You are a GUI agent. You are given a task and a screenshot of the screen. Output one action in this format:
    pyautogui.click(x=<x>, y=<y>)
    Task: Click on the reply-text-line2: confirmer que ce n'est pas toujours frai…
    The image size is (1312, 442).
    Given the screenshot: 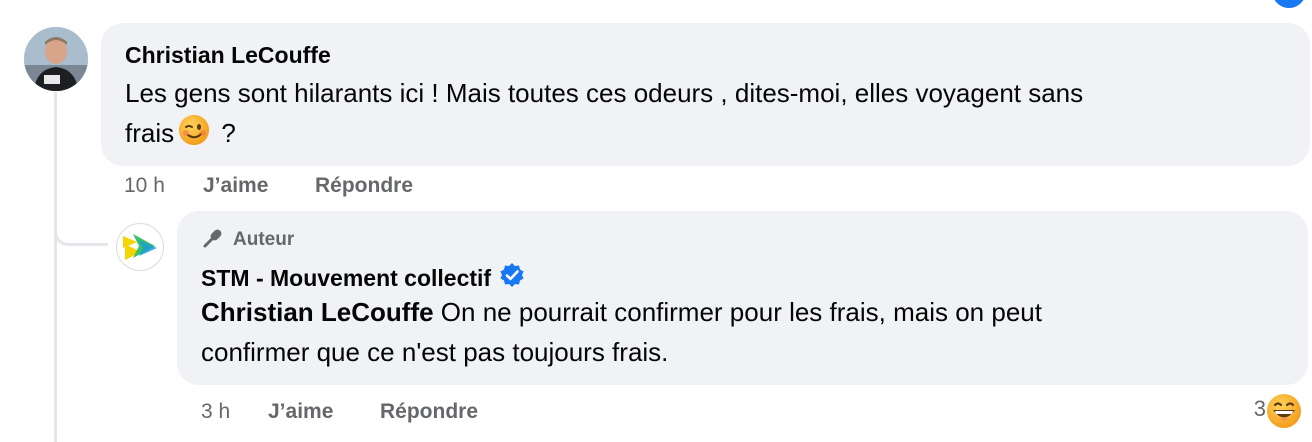 What is the action you would take?
    pyautogui.click(x=435, y=352)
    